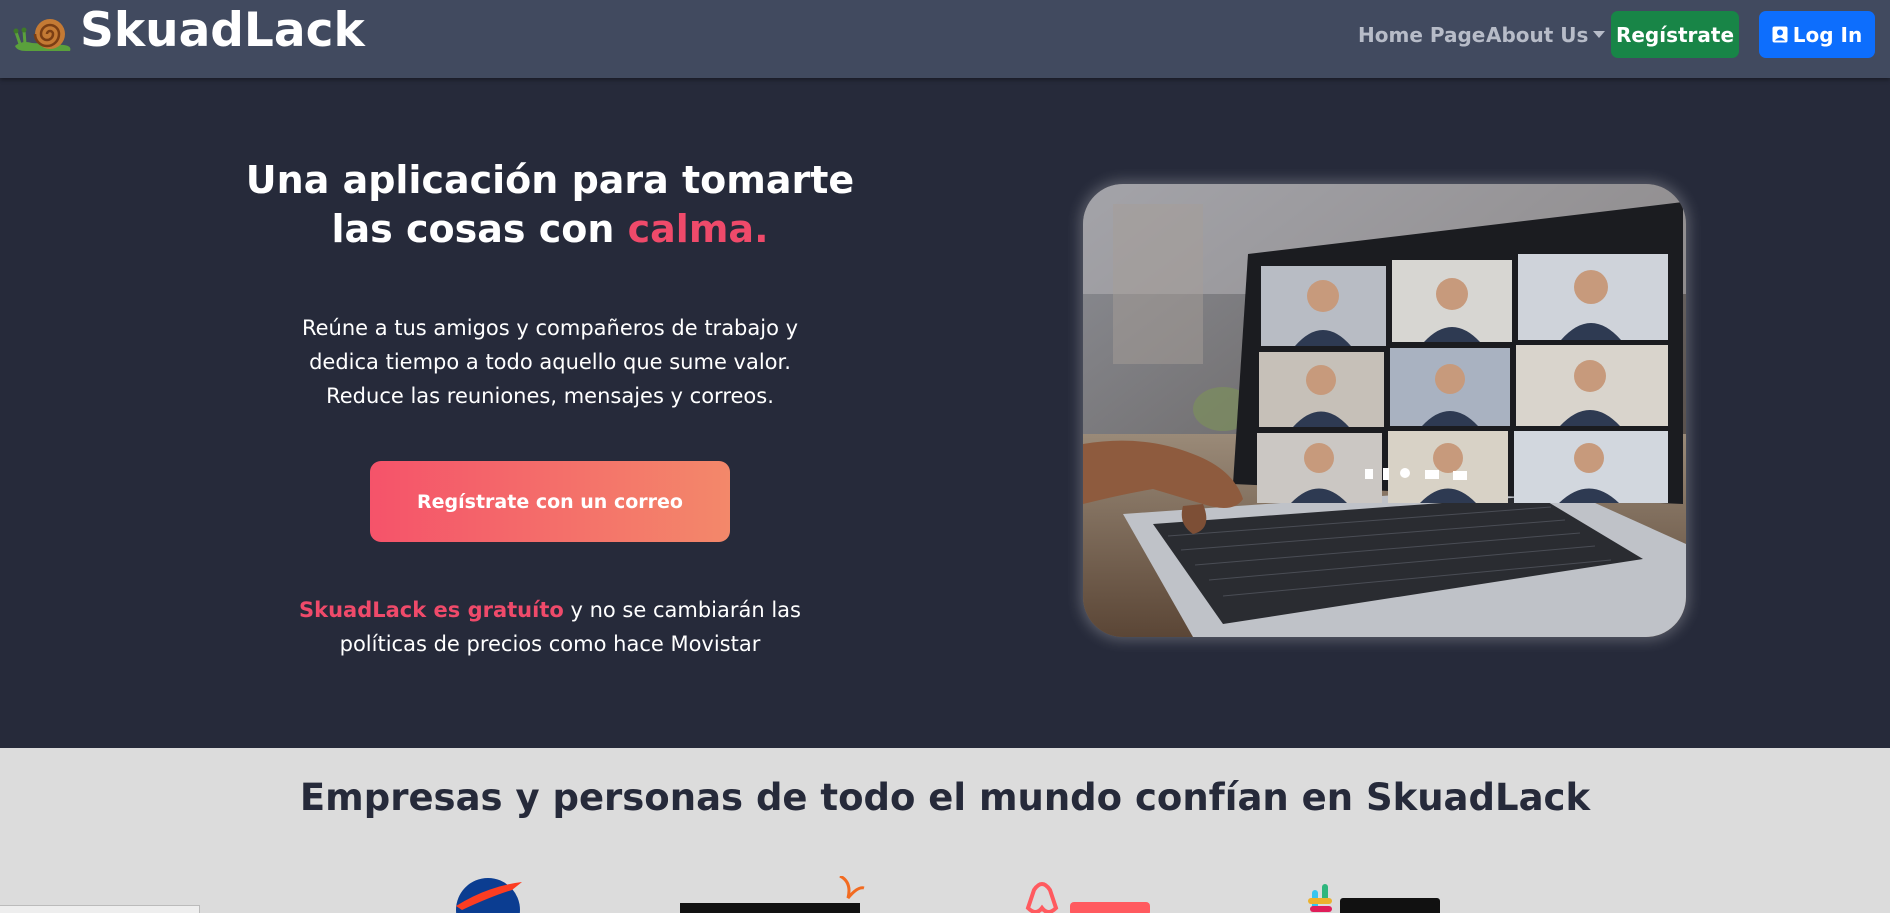  I want to click on brand-name: SkuadLack, so click(222, 30).